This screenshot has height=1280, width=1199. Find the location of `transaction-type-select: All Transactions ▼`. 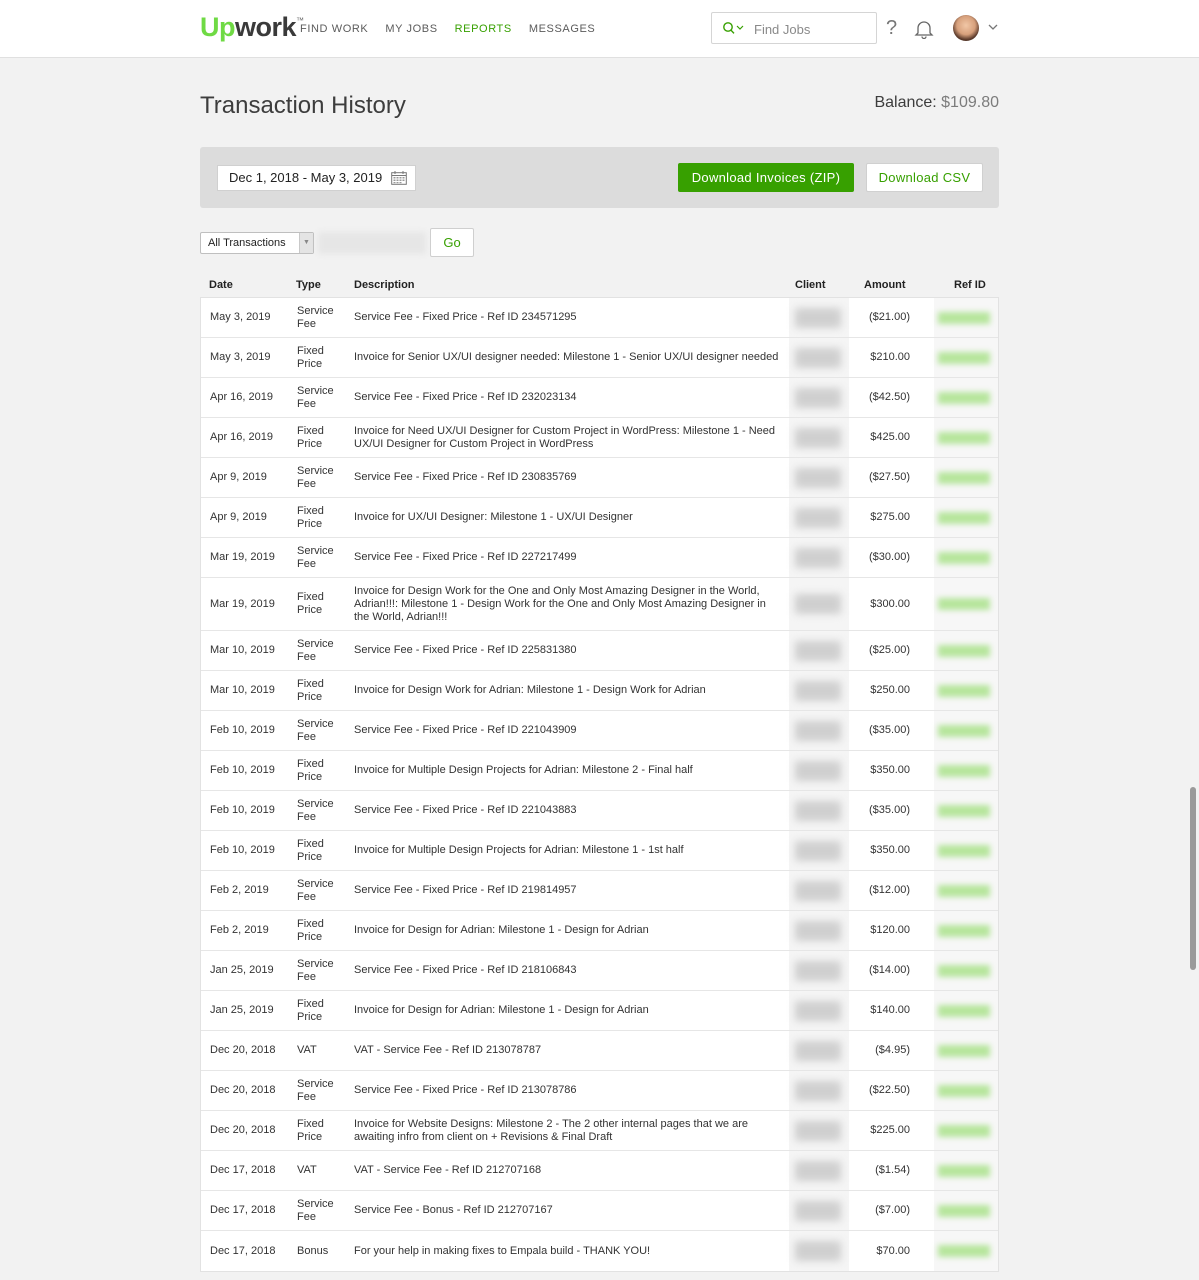

transaction-type-select: All Transactions ▼ is located at coordinates (257, 243).